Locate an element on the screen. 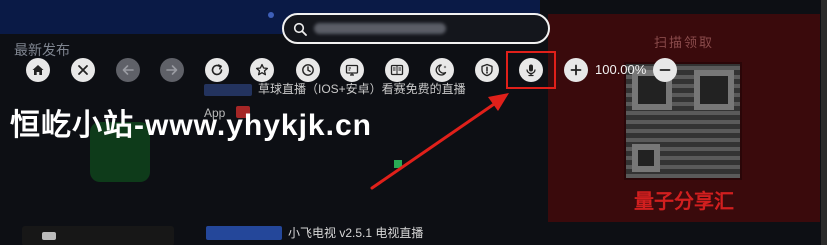 The height and width of the screenshot is (245, 827). url-input is located at coordinates (428, 29).